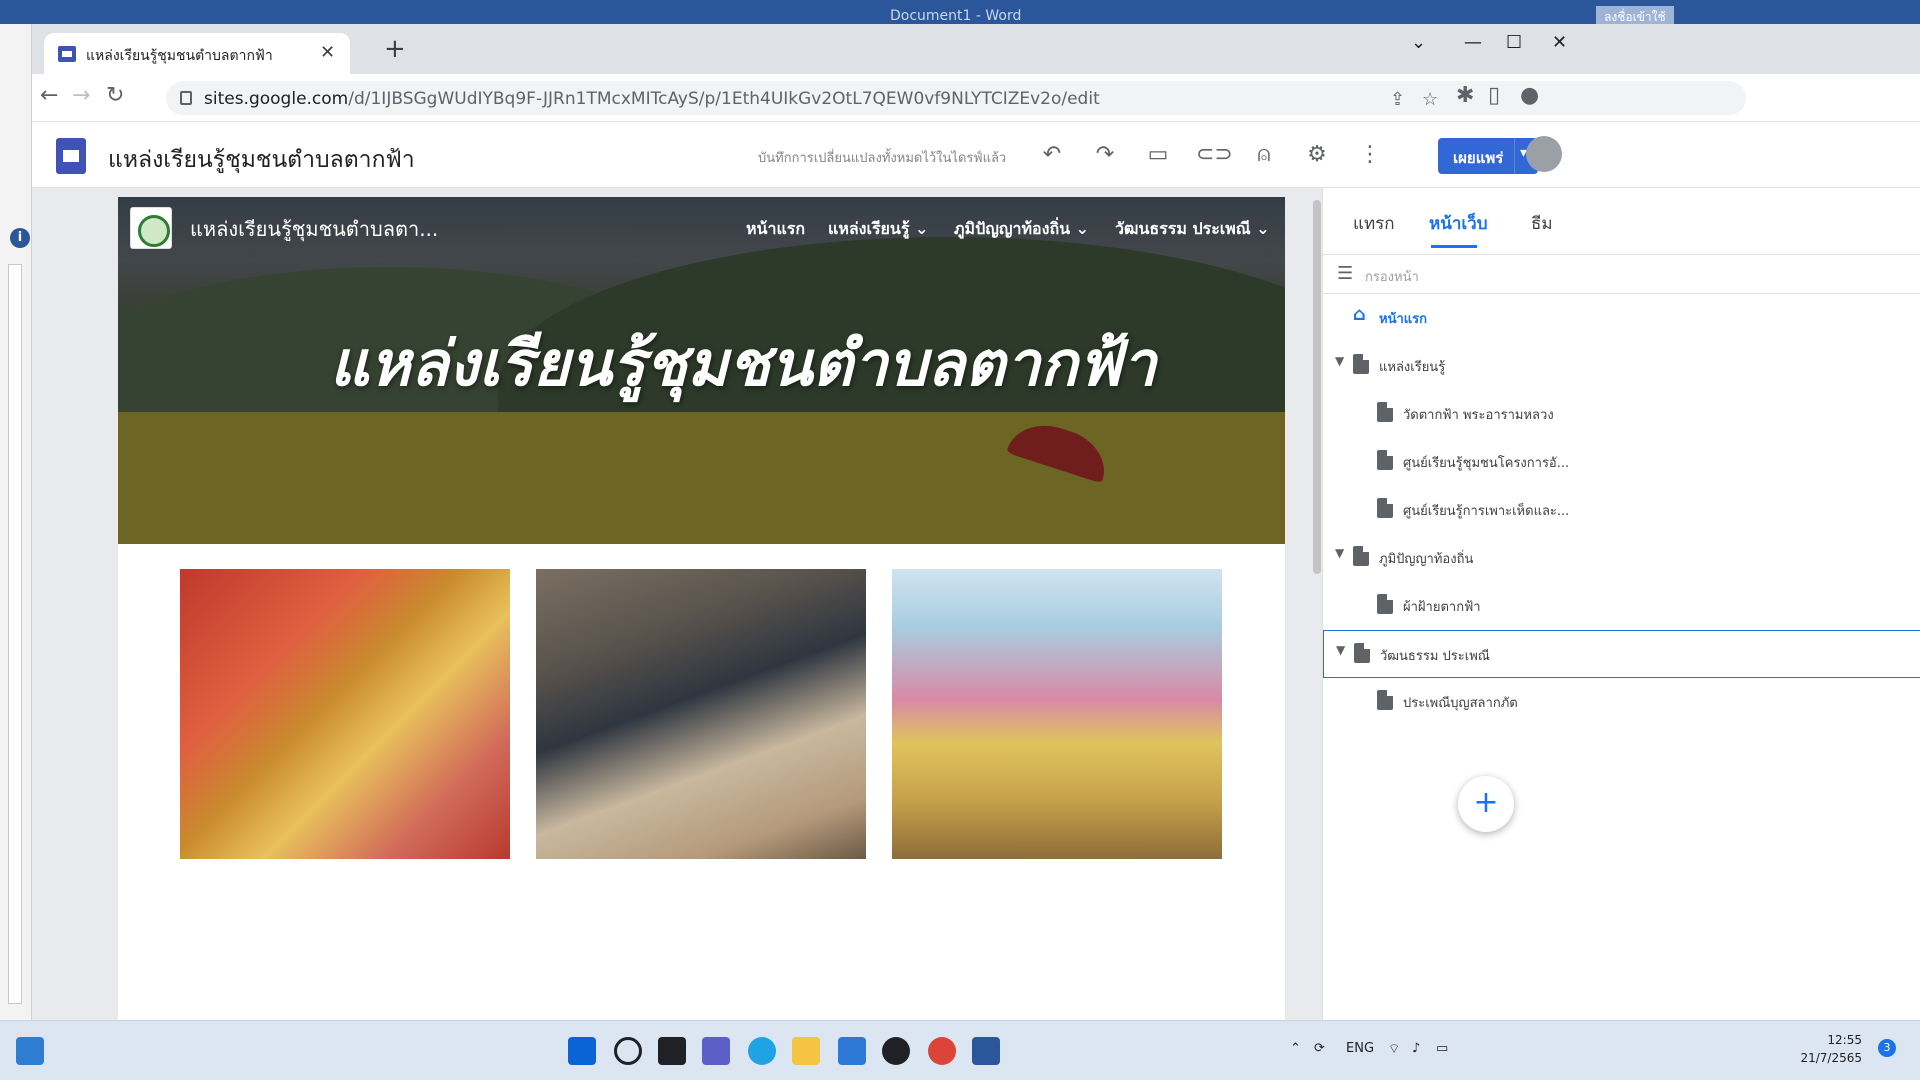  I want to click on browser-tab: แหล่งเรียนรู้ชุมชนตำบลตากฟ้า ✕, so click(197, 53).